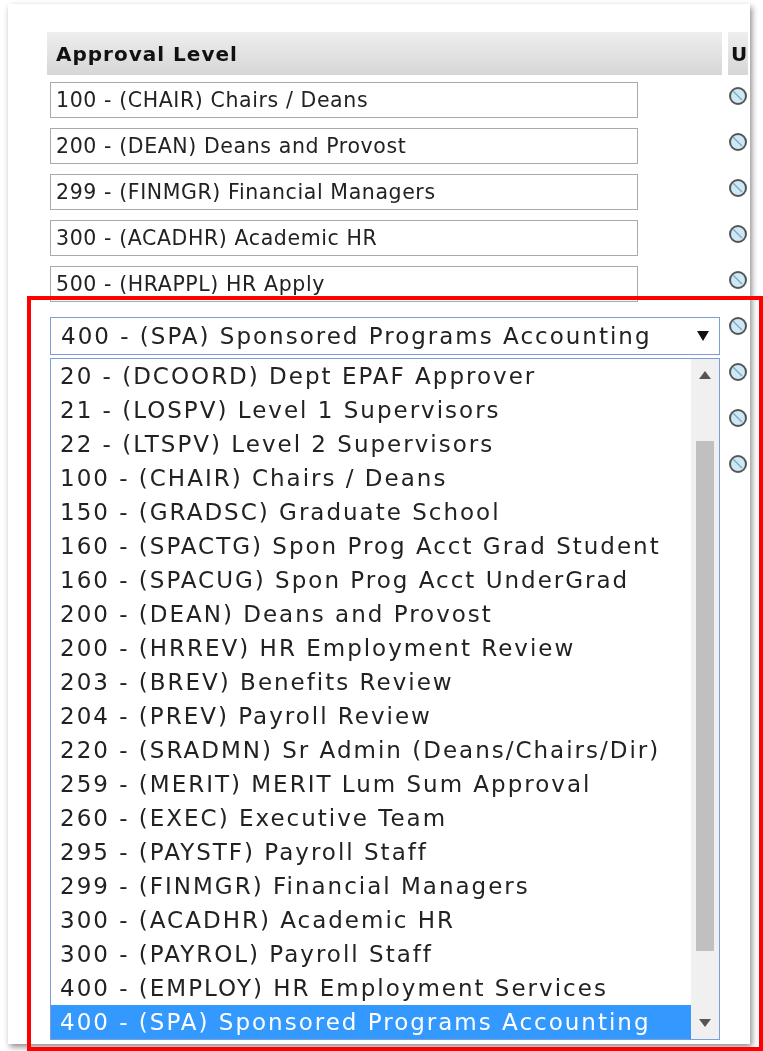  What do you see at coordinates (703, 336) in the screenshot?
I see `caret-icon` at bounding box center [703, 336].